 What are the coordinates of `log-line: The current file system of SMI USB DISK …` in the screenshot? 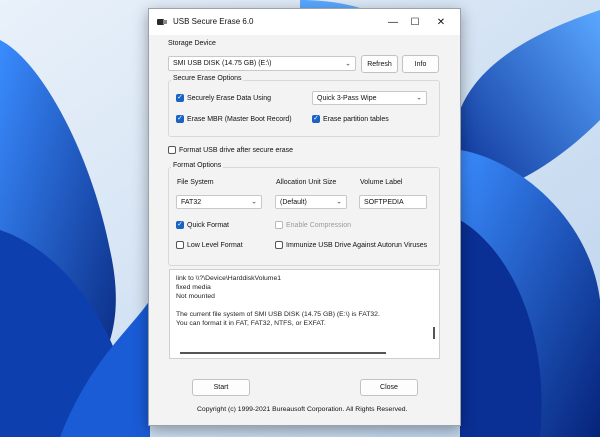 It's located at (278, 314).